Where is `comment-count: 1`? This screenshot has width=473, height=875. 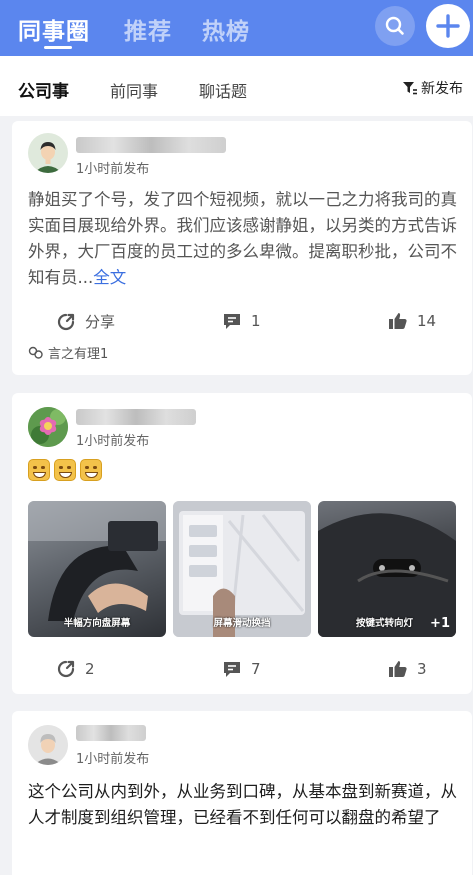
comment-count: 1 is located at coordinates (256, 321).